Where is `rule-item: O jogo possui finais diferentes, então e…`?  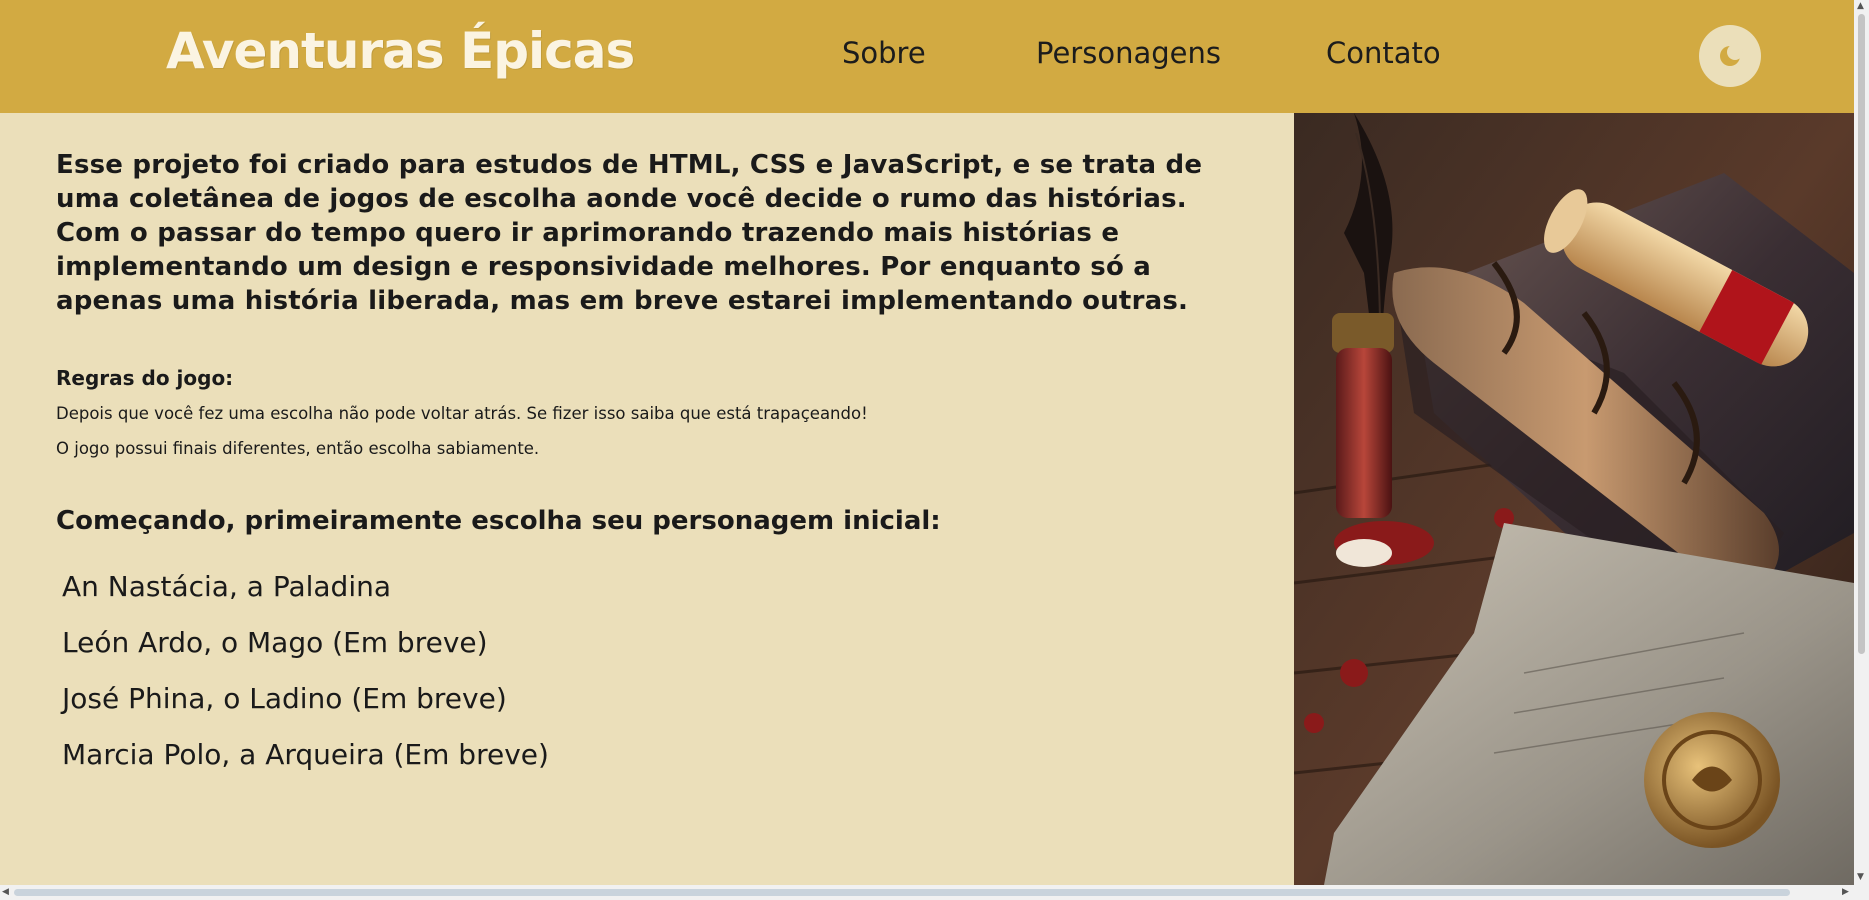 rule-item: O jogo possui finais diferentes, então e… is located at coordinates (298, 448).